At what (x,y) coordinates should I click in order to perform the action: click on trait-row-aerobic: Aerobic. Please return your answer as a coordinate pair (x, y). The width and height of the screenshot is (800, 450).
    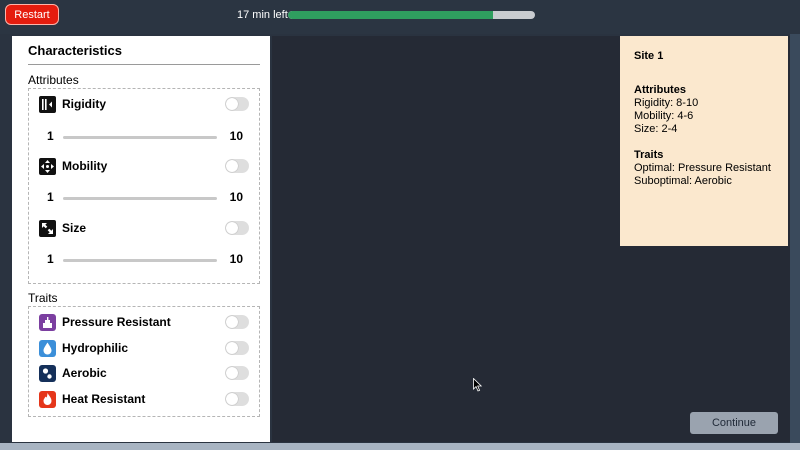
    Looking at the image, I should click on (144, 374).